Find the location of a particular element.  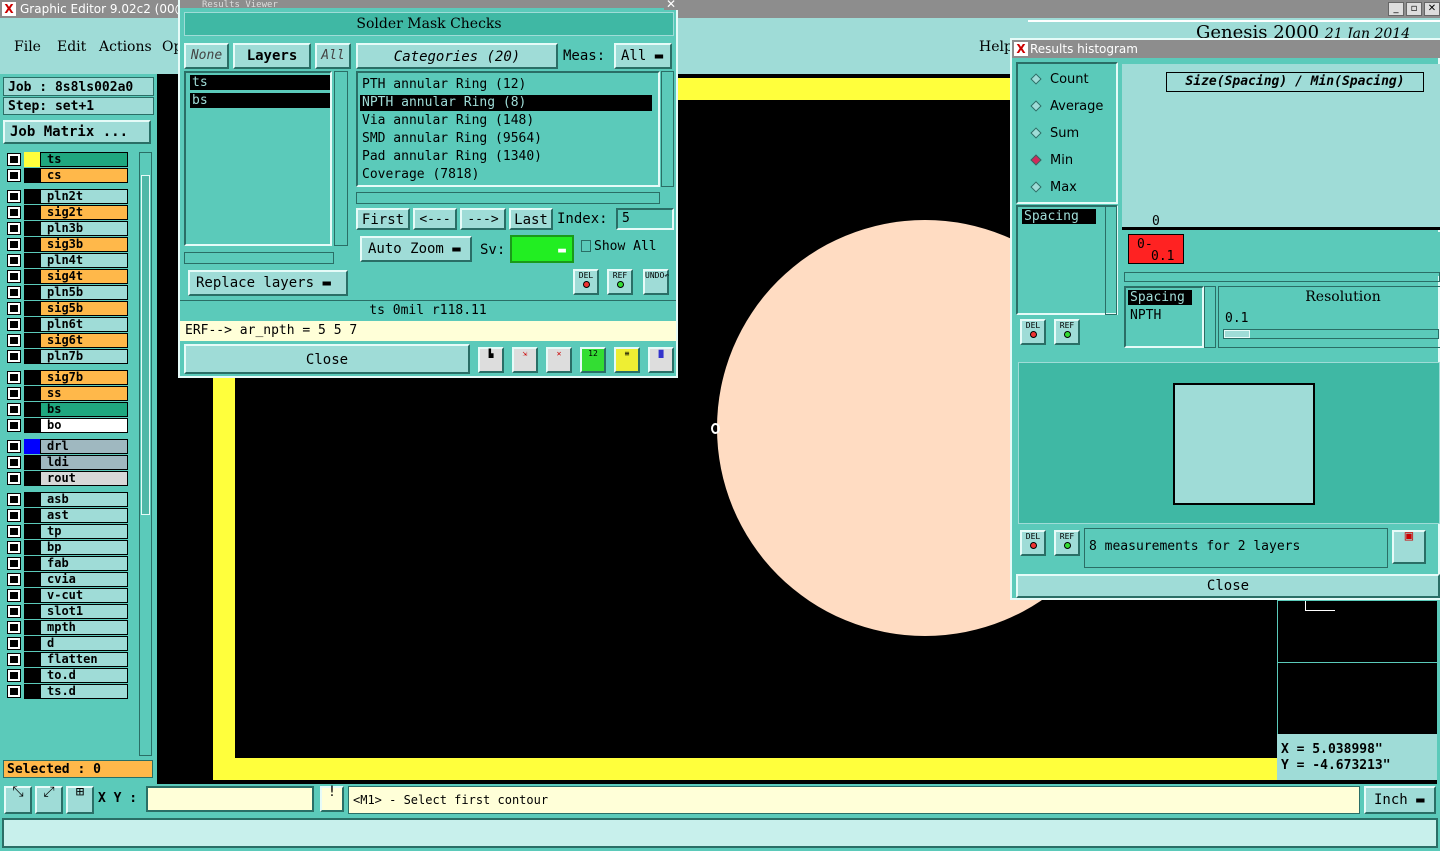

layer-name: flatten is located at coordinates (84, 659).